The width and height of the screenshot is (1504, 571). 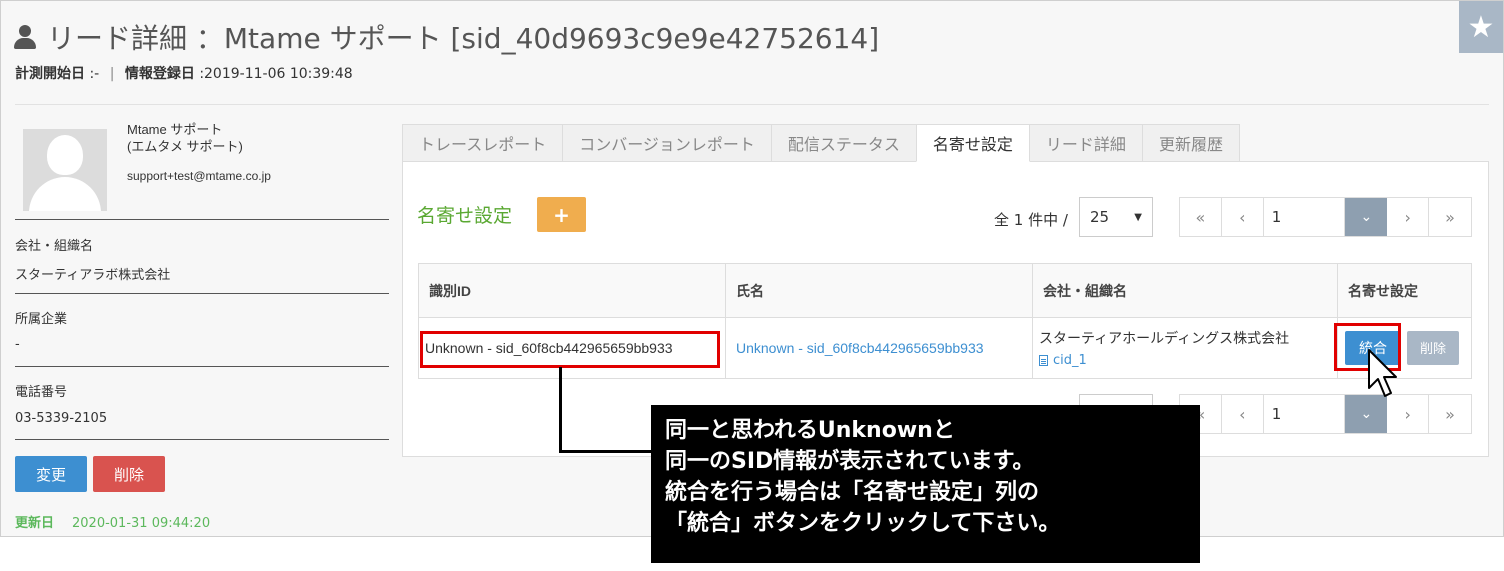 I want to click on section-title: 名寄せ設定, so click(x=465, y=216).